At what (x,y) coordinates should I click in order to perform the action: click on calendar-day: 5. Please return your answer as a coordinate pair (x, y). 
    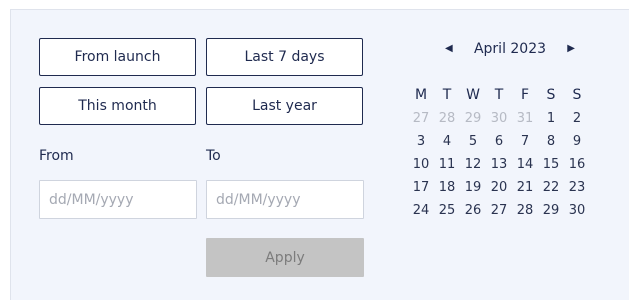
    Looking at the image, I should click on (473, 141).